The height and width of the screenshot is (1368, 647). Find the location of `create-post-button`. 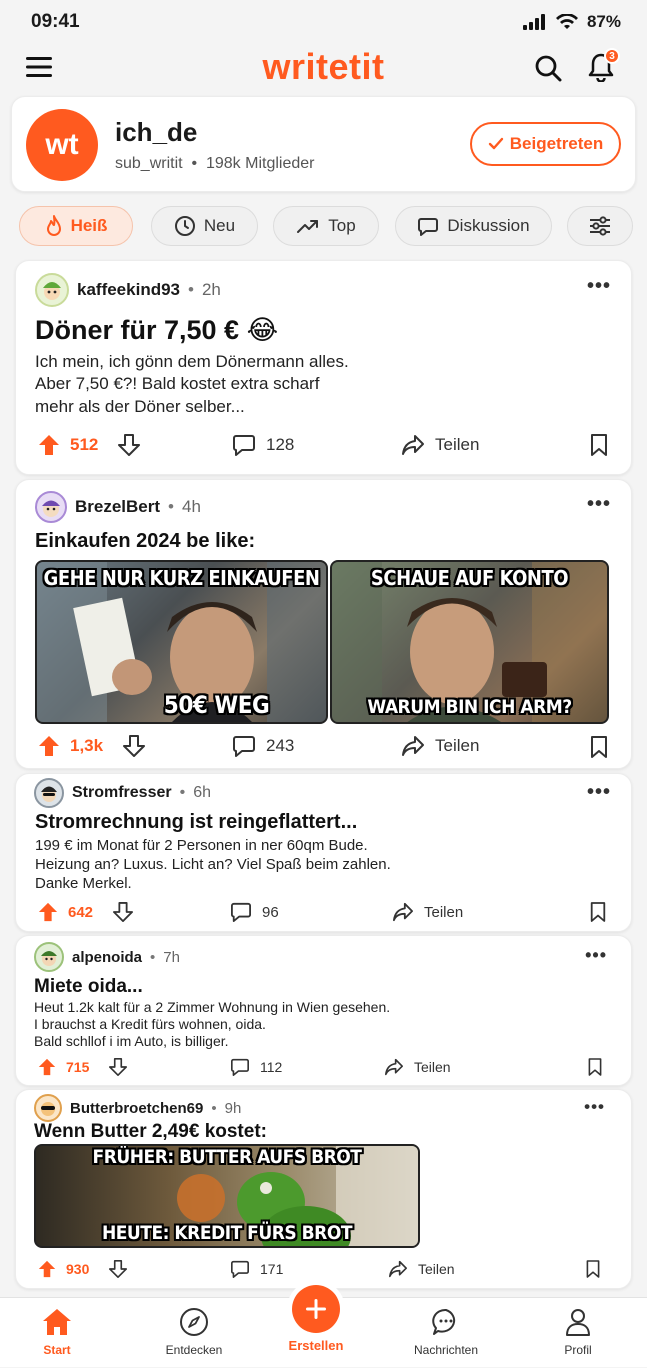

create-post-button is located at coordinates (316, 1309).